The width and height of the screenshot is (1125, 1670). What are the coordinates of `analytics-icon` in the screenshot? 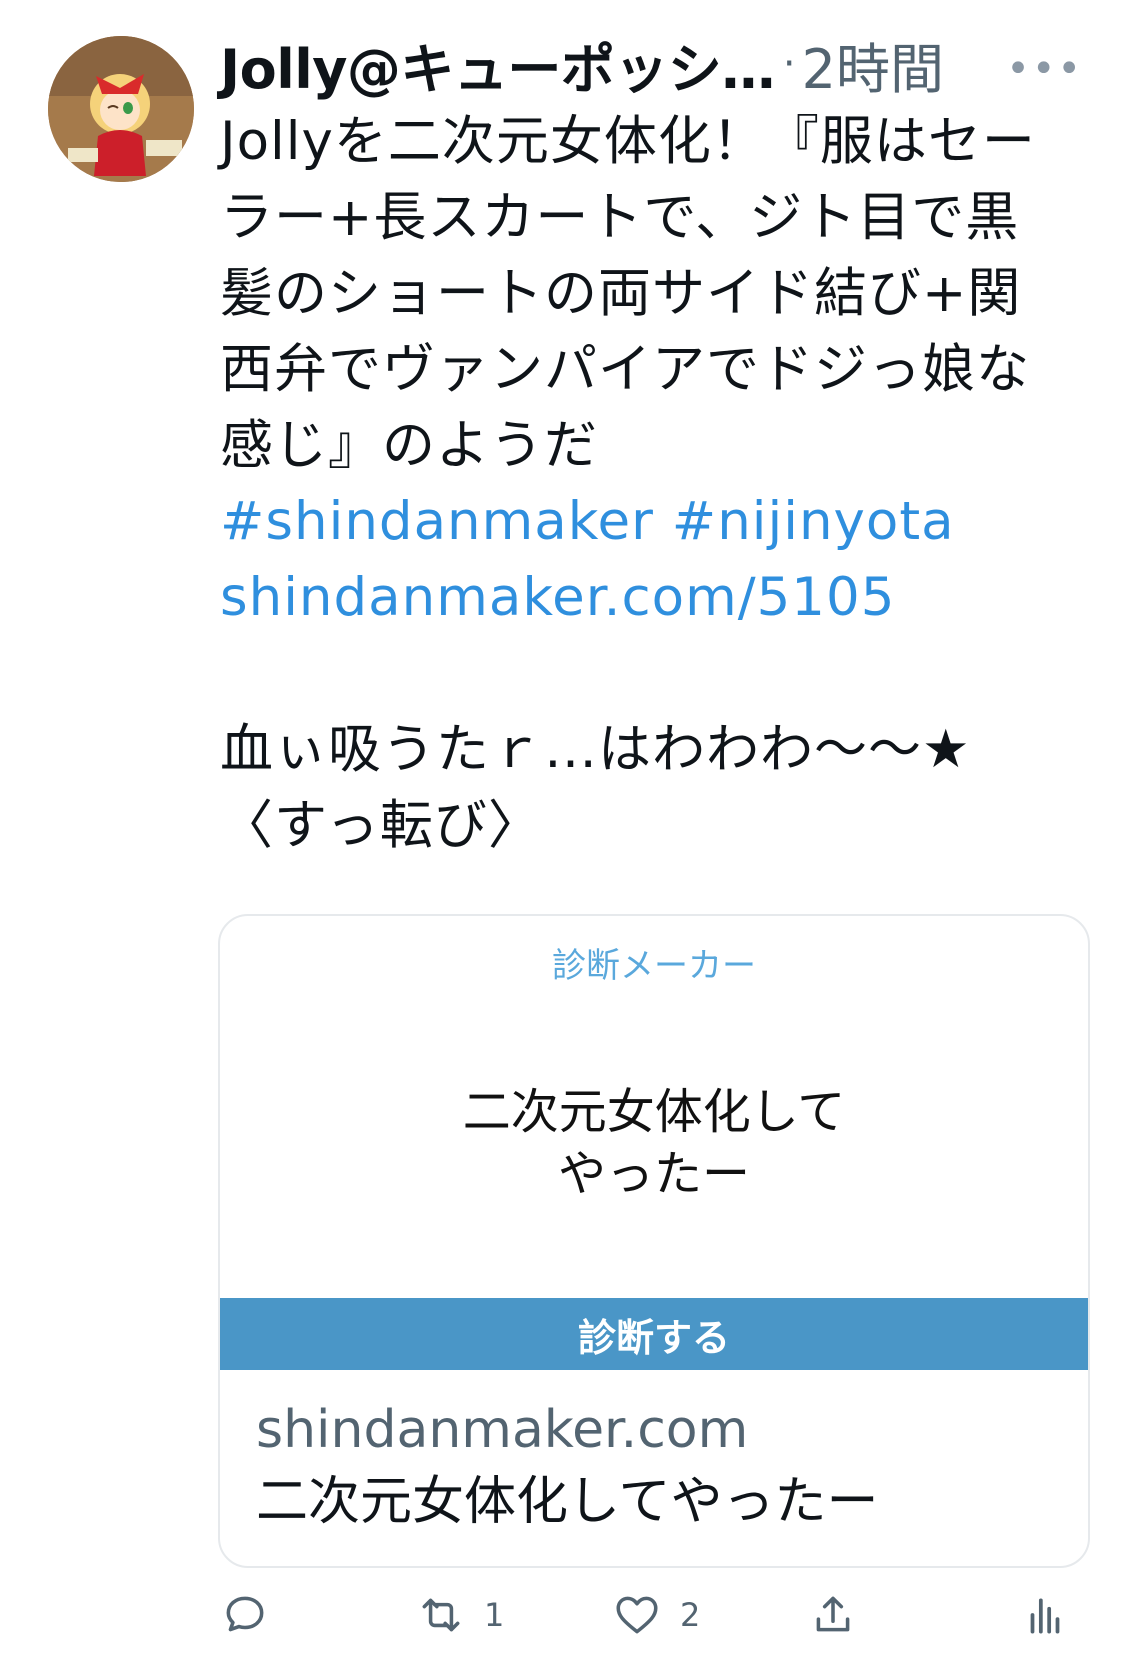 It's located at (1045, 1616).